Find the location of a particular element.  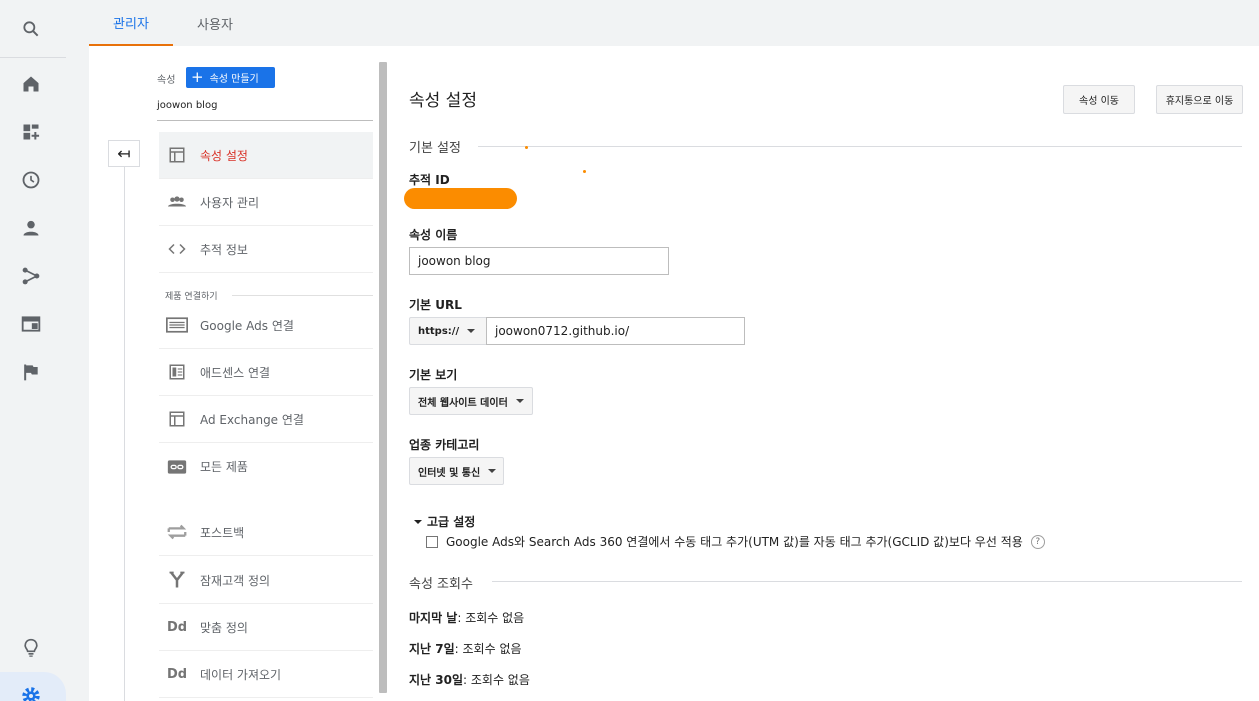

create-property-button: + 속성 만들기 is located at coordinates (230, 77).